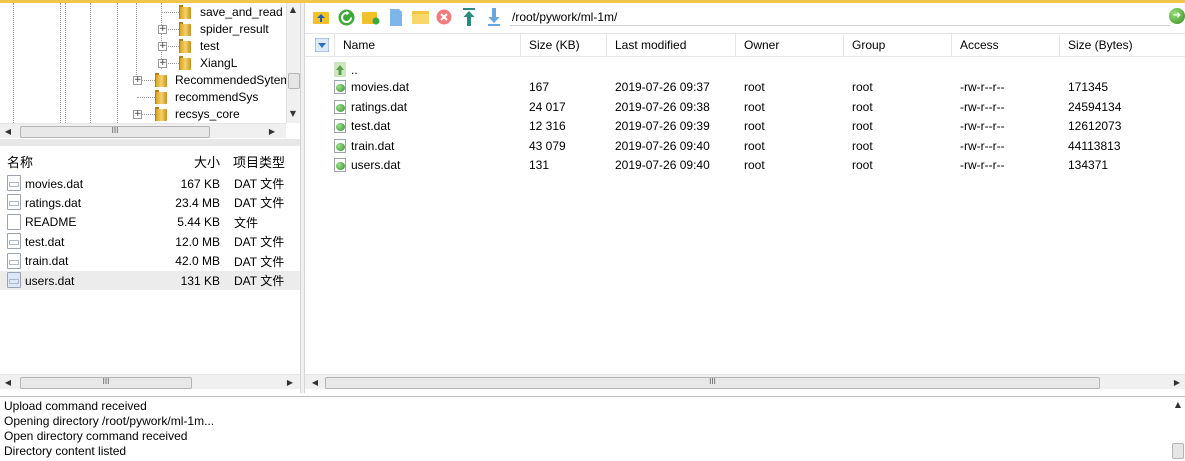 This screenshot has height=461, width=1185. I want to click on tree-horizontal-scrollbar: ◀ III ▶, so click(143, 130).